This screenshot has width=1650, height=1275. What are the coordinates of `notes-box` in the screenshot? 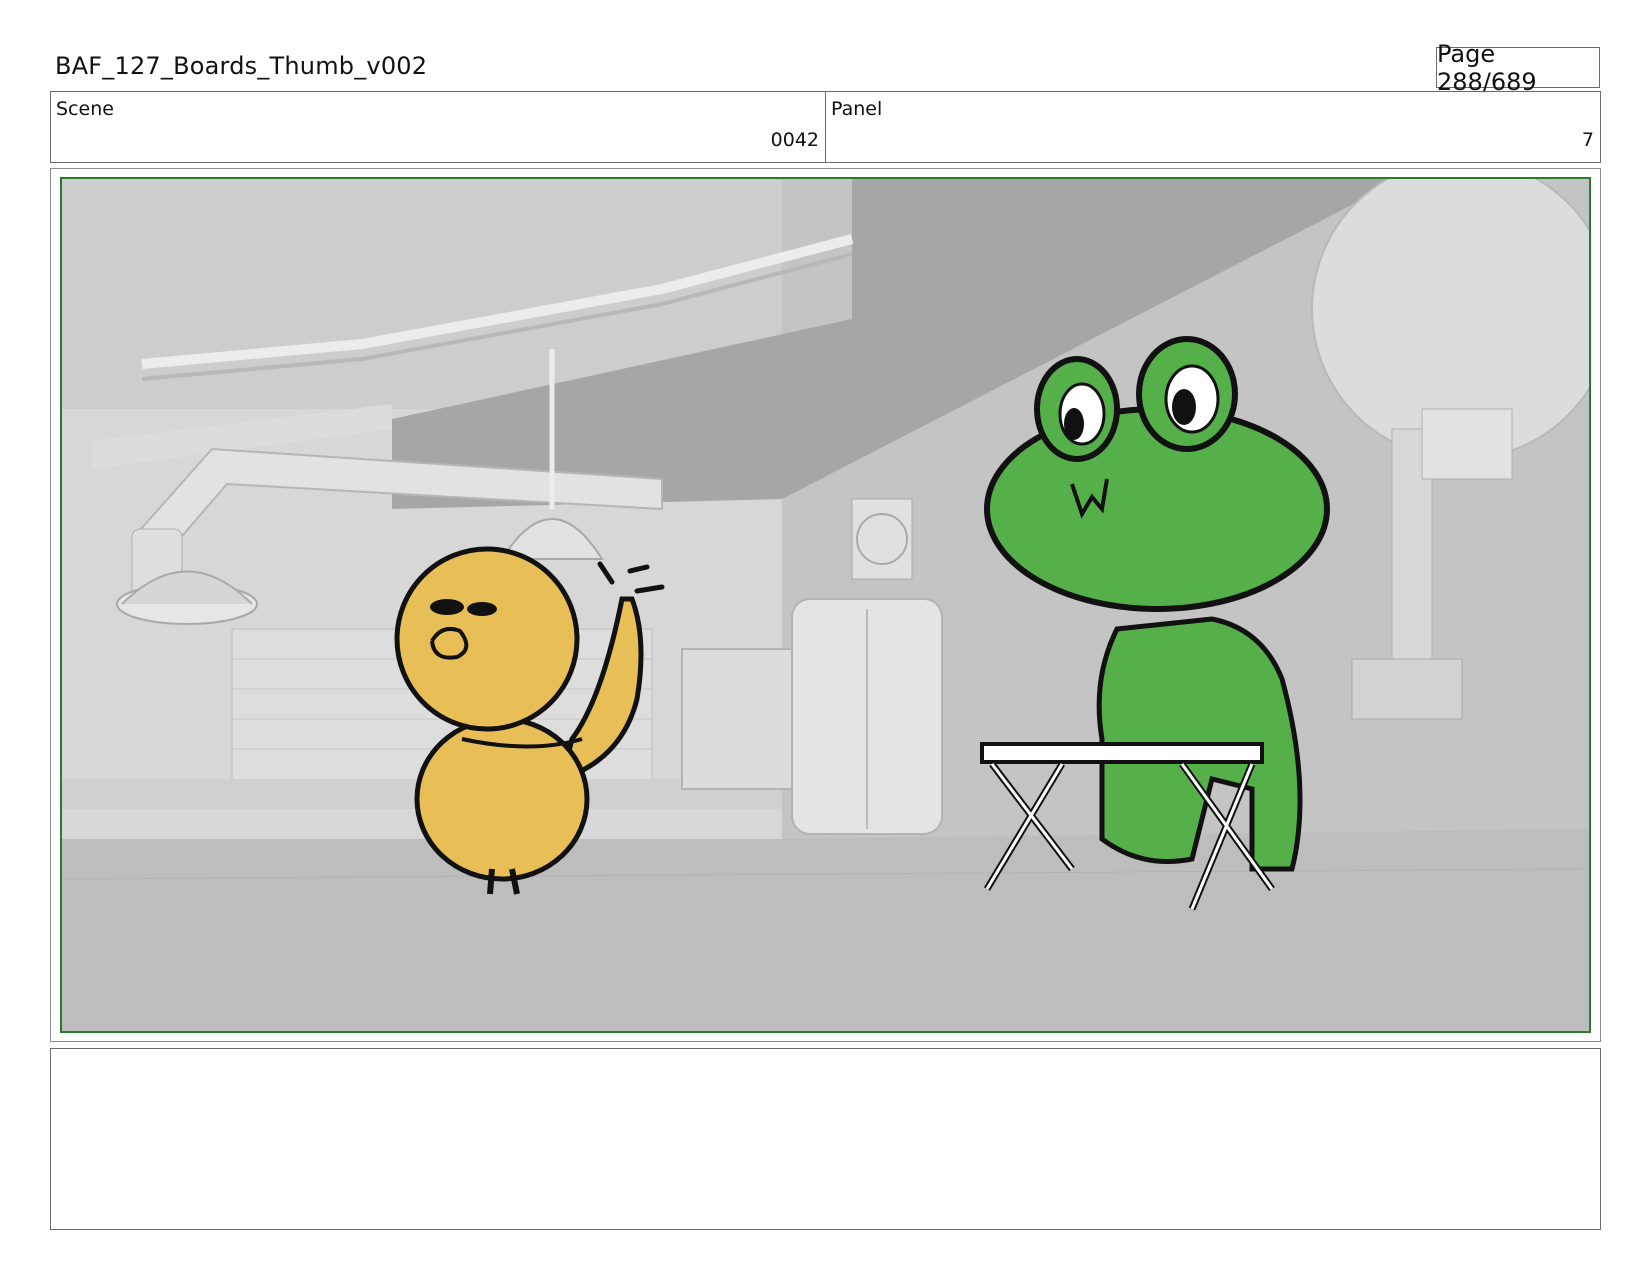 It's located at (825, 1139).